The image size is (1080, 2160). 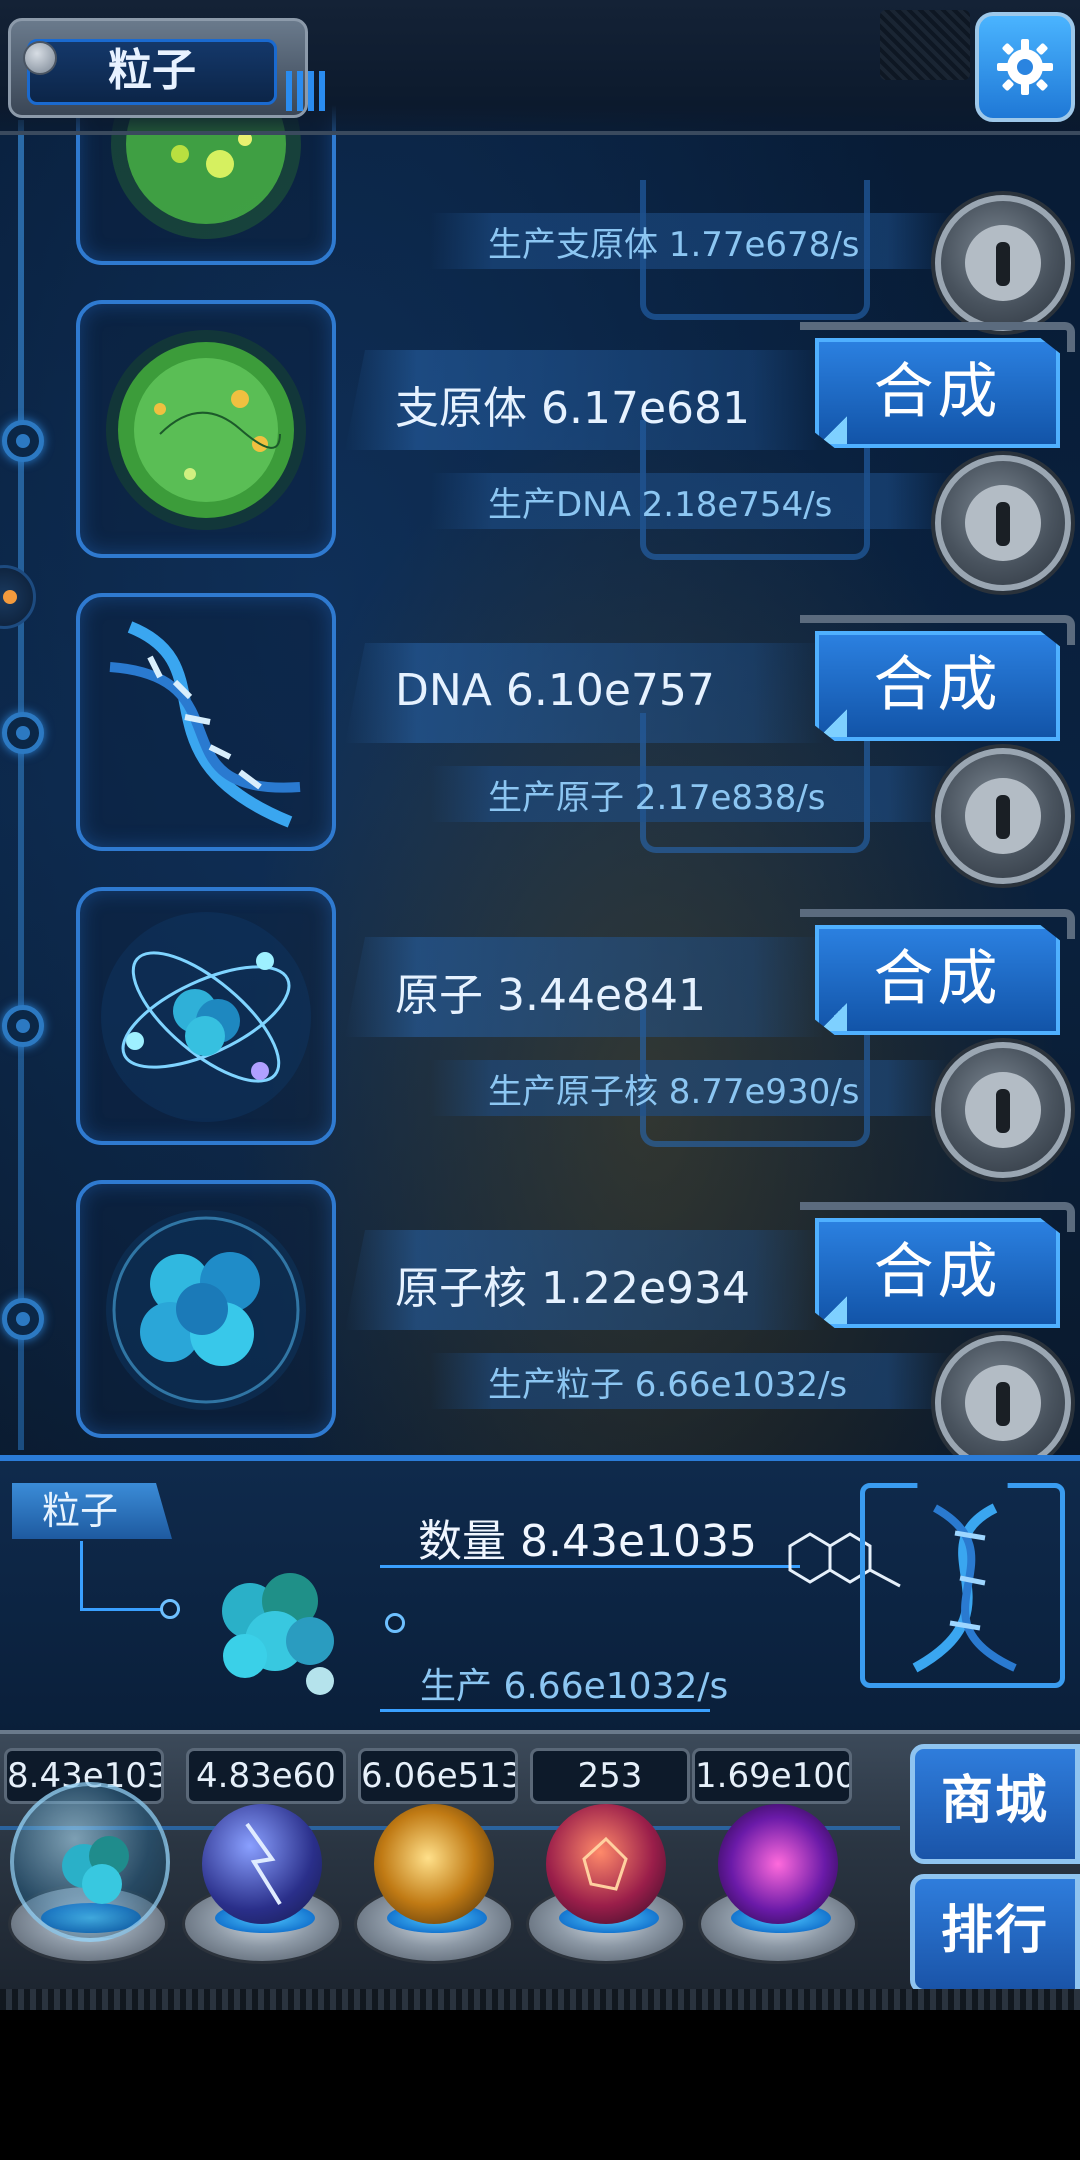 What do you see at coordinates (573, 1288) in the screenshot?
I see `item-name-amount: 原子核 1.22e934` at bounding box center [573, 1288].